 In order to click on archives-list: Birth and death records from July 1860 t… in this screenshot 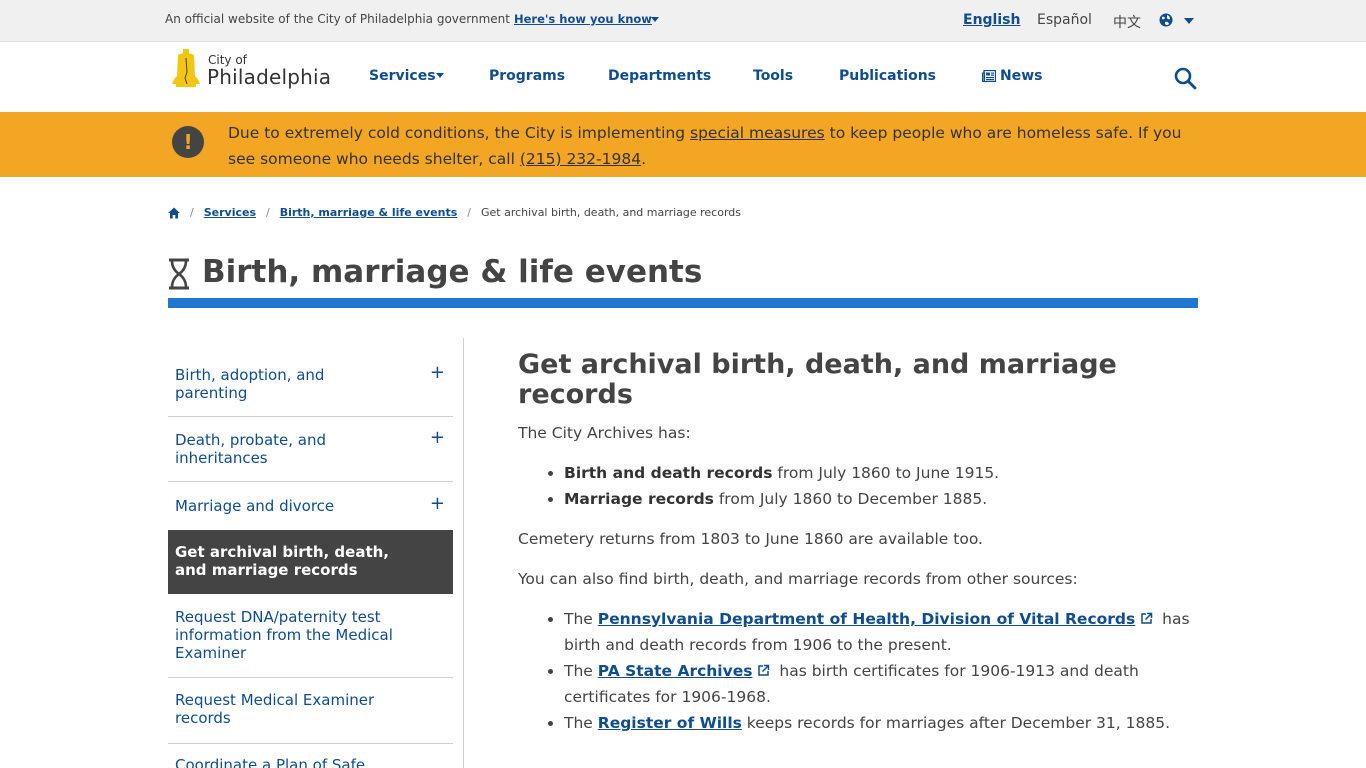, I will do `click(881, 486)`.